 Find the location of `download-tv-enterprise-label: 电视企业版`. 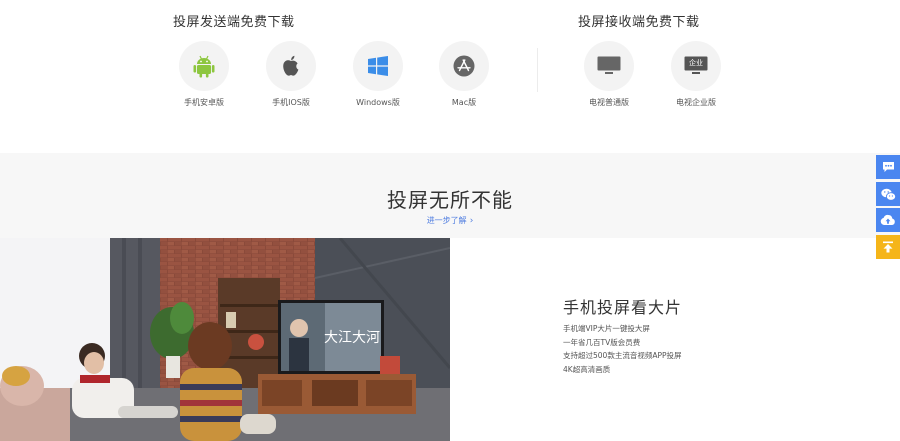

download-tv-enterprise-label: 电视企业版 is located at coordinates (696, 102).